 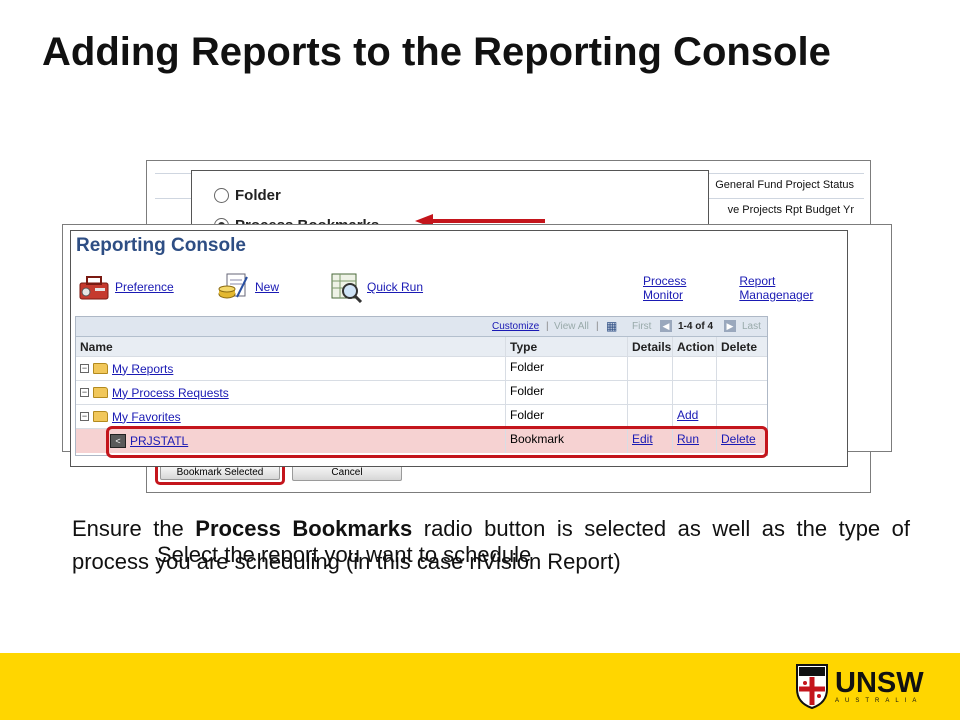 I want to click on view-all-link: View All, so click(x=571, y=326).